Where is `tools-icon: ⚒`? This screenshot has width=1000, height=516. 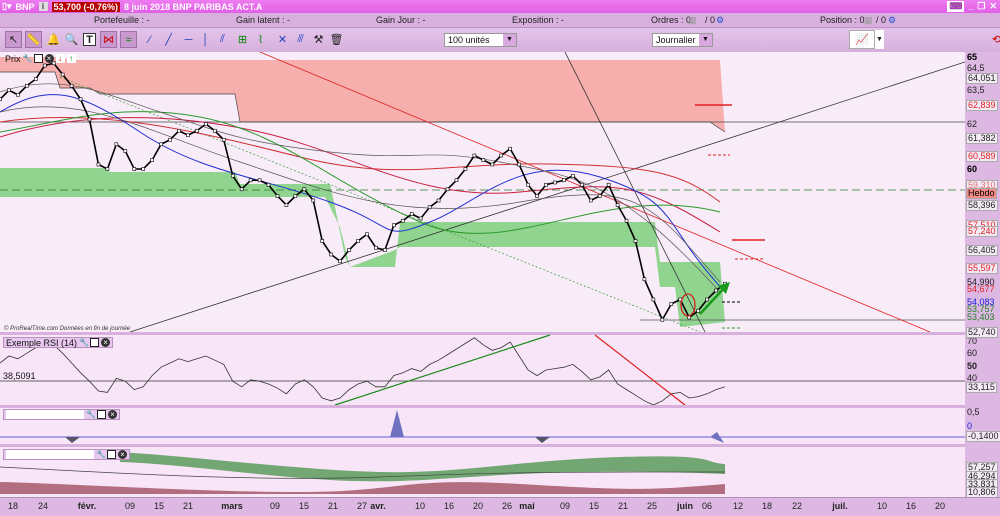 tools-icon: ⚒ is located at coordinates (318, 39).